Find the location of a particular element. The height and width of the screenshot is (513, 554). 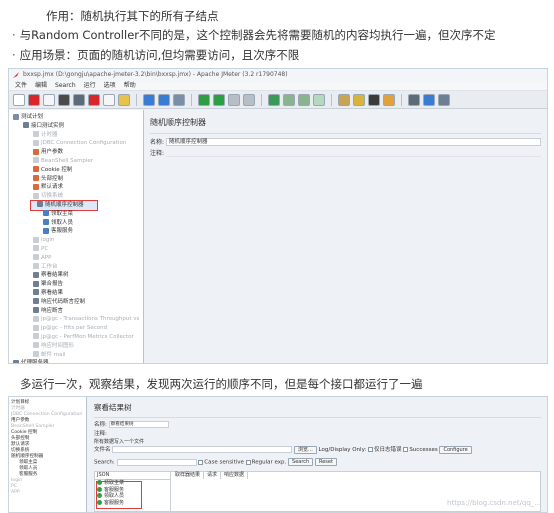

renderer-select: JSON is located at coordinates (132, 476).